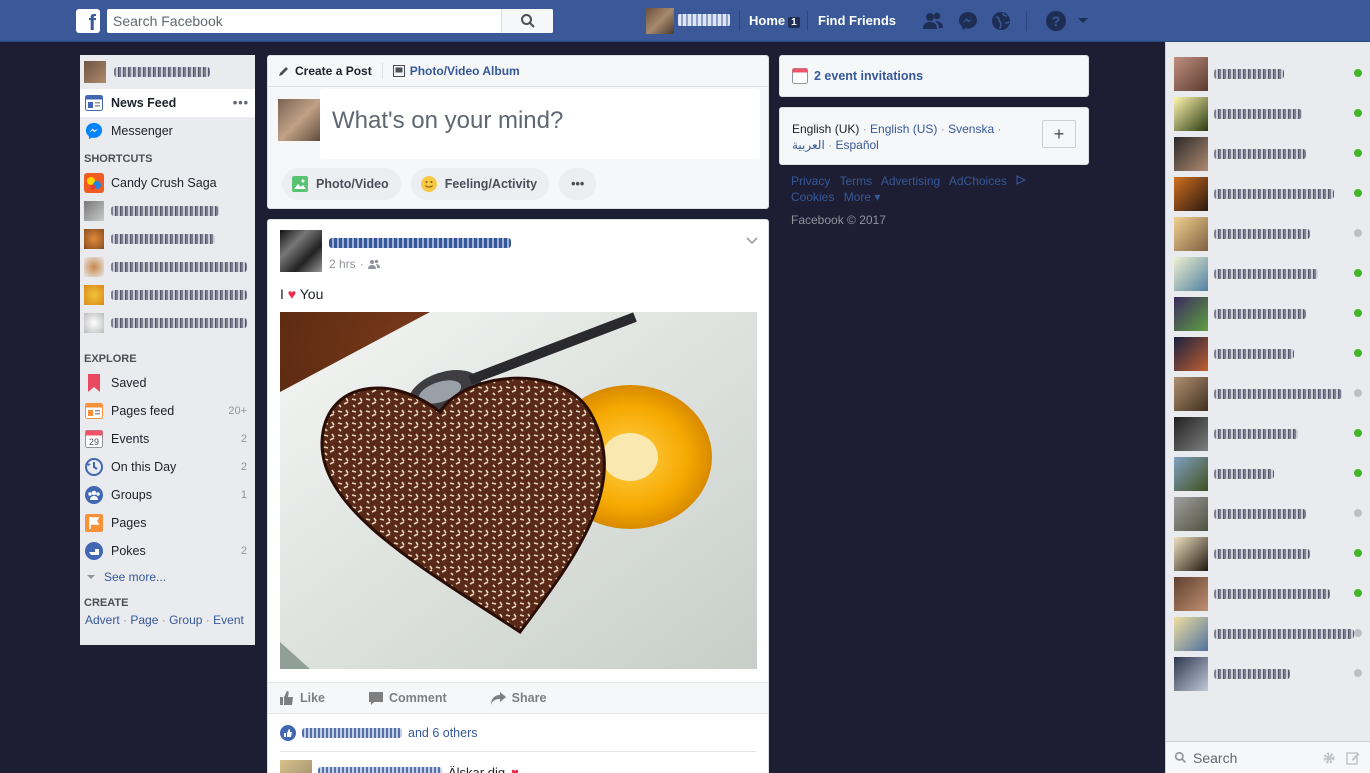 The height and width of the screenshot is (773, 1370). I want to click on friends-privacy-icon, so click(373, 264).